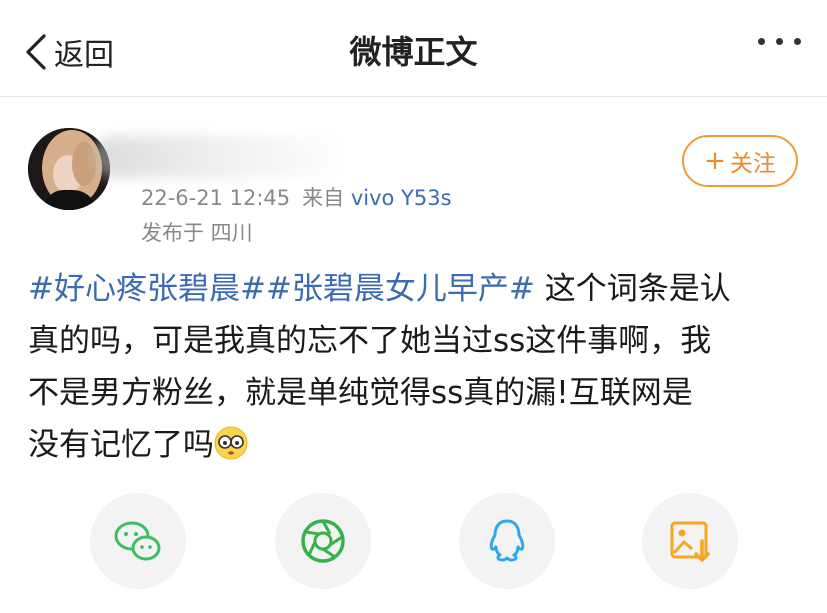  Describe the element at coordinates (147, 289) in the screenshot. I see `hashtag-link: #好心疼张碧晨#` at that location.